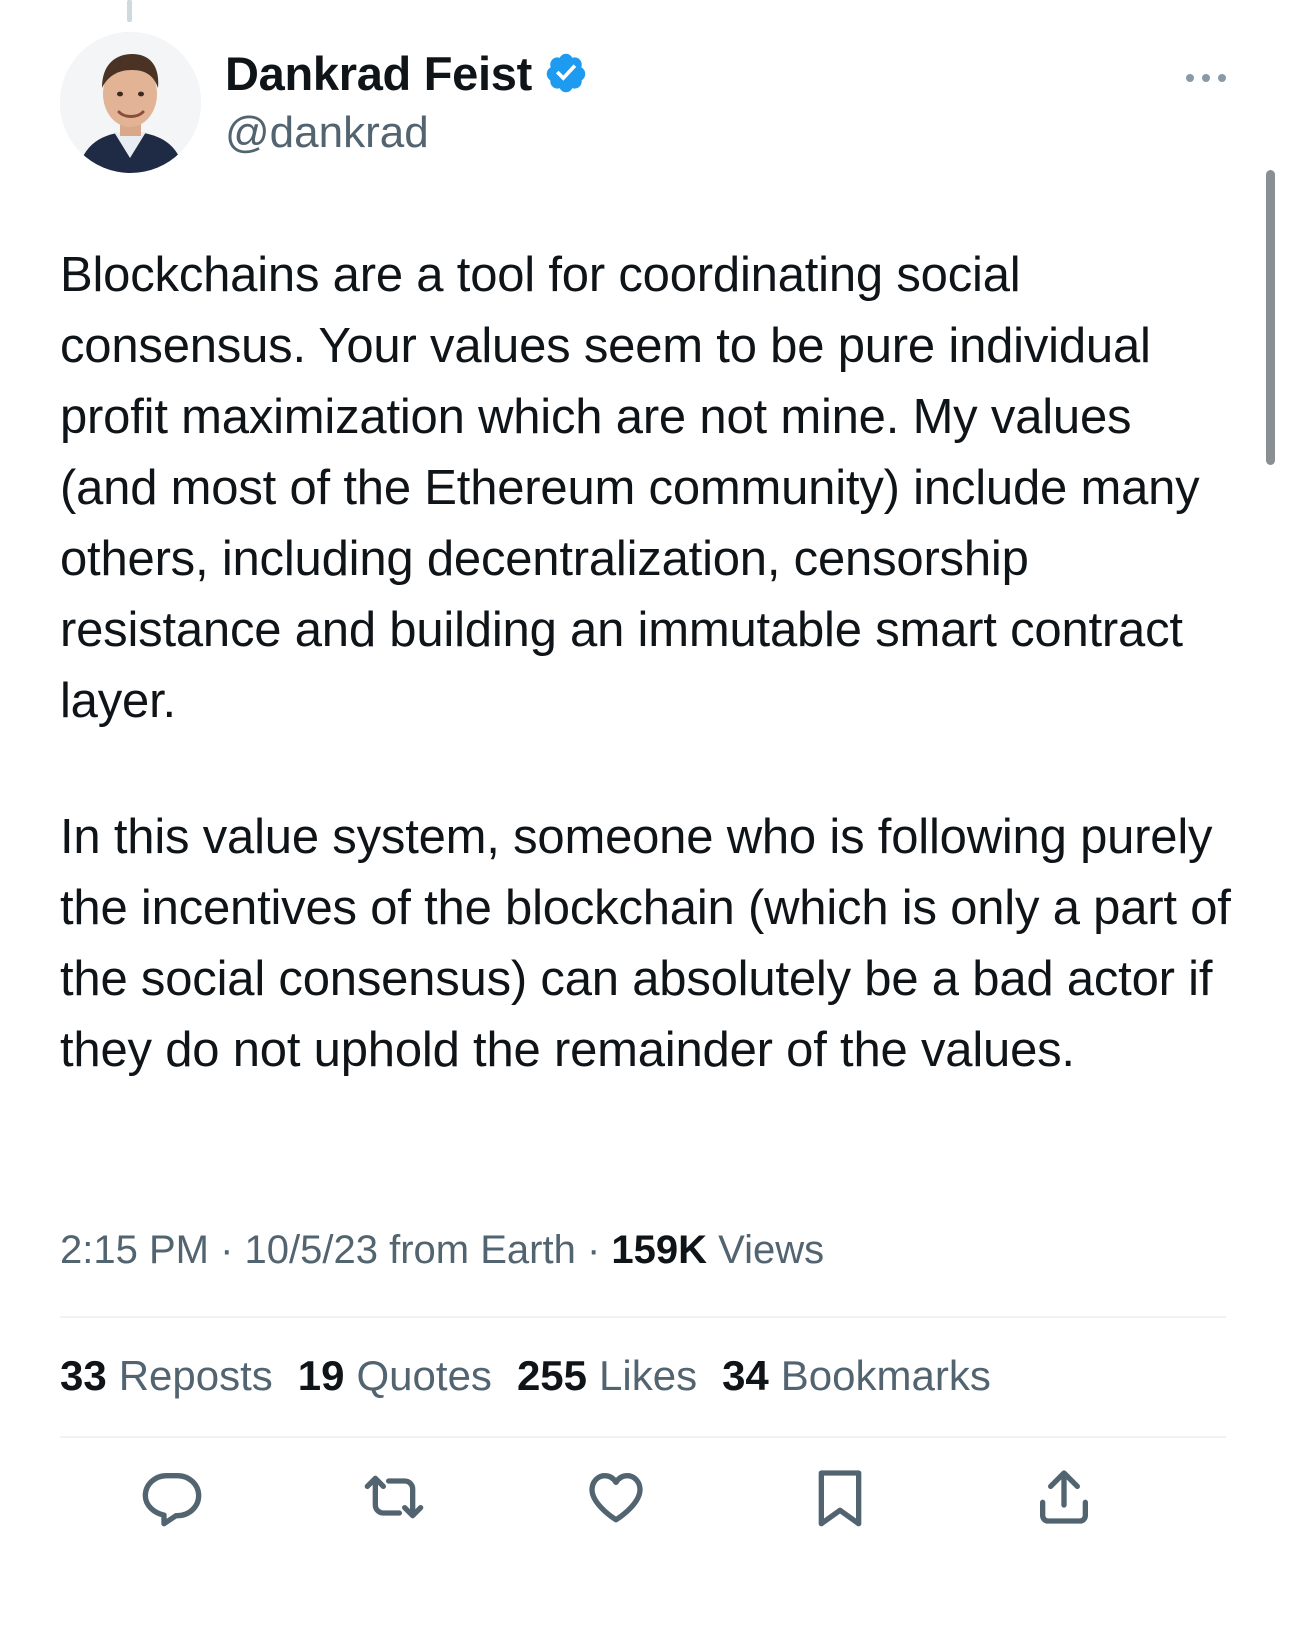 This screenshot has height=1639, width=1290. I want to click on profile-photo-icon, so click(130, 102).